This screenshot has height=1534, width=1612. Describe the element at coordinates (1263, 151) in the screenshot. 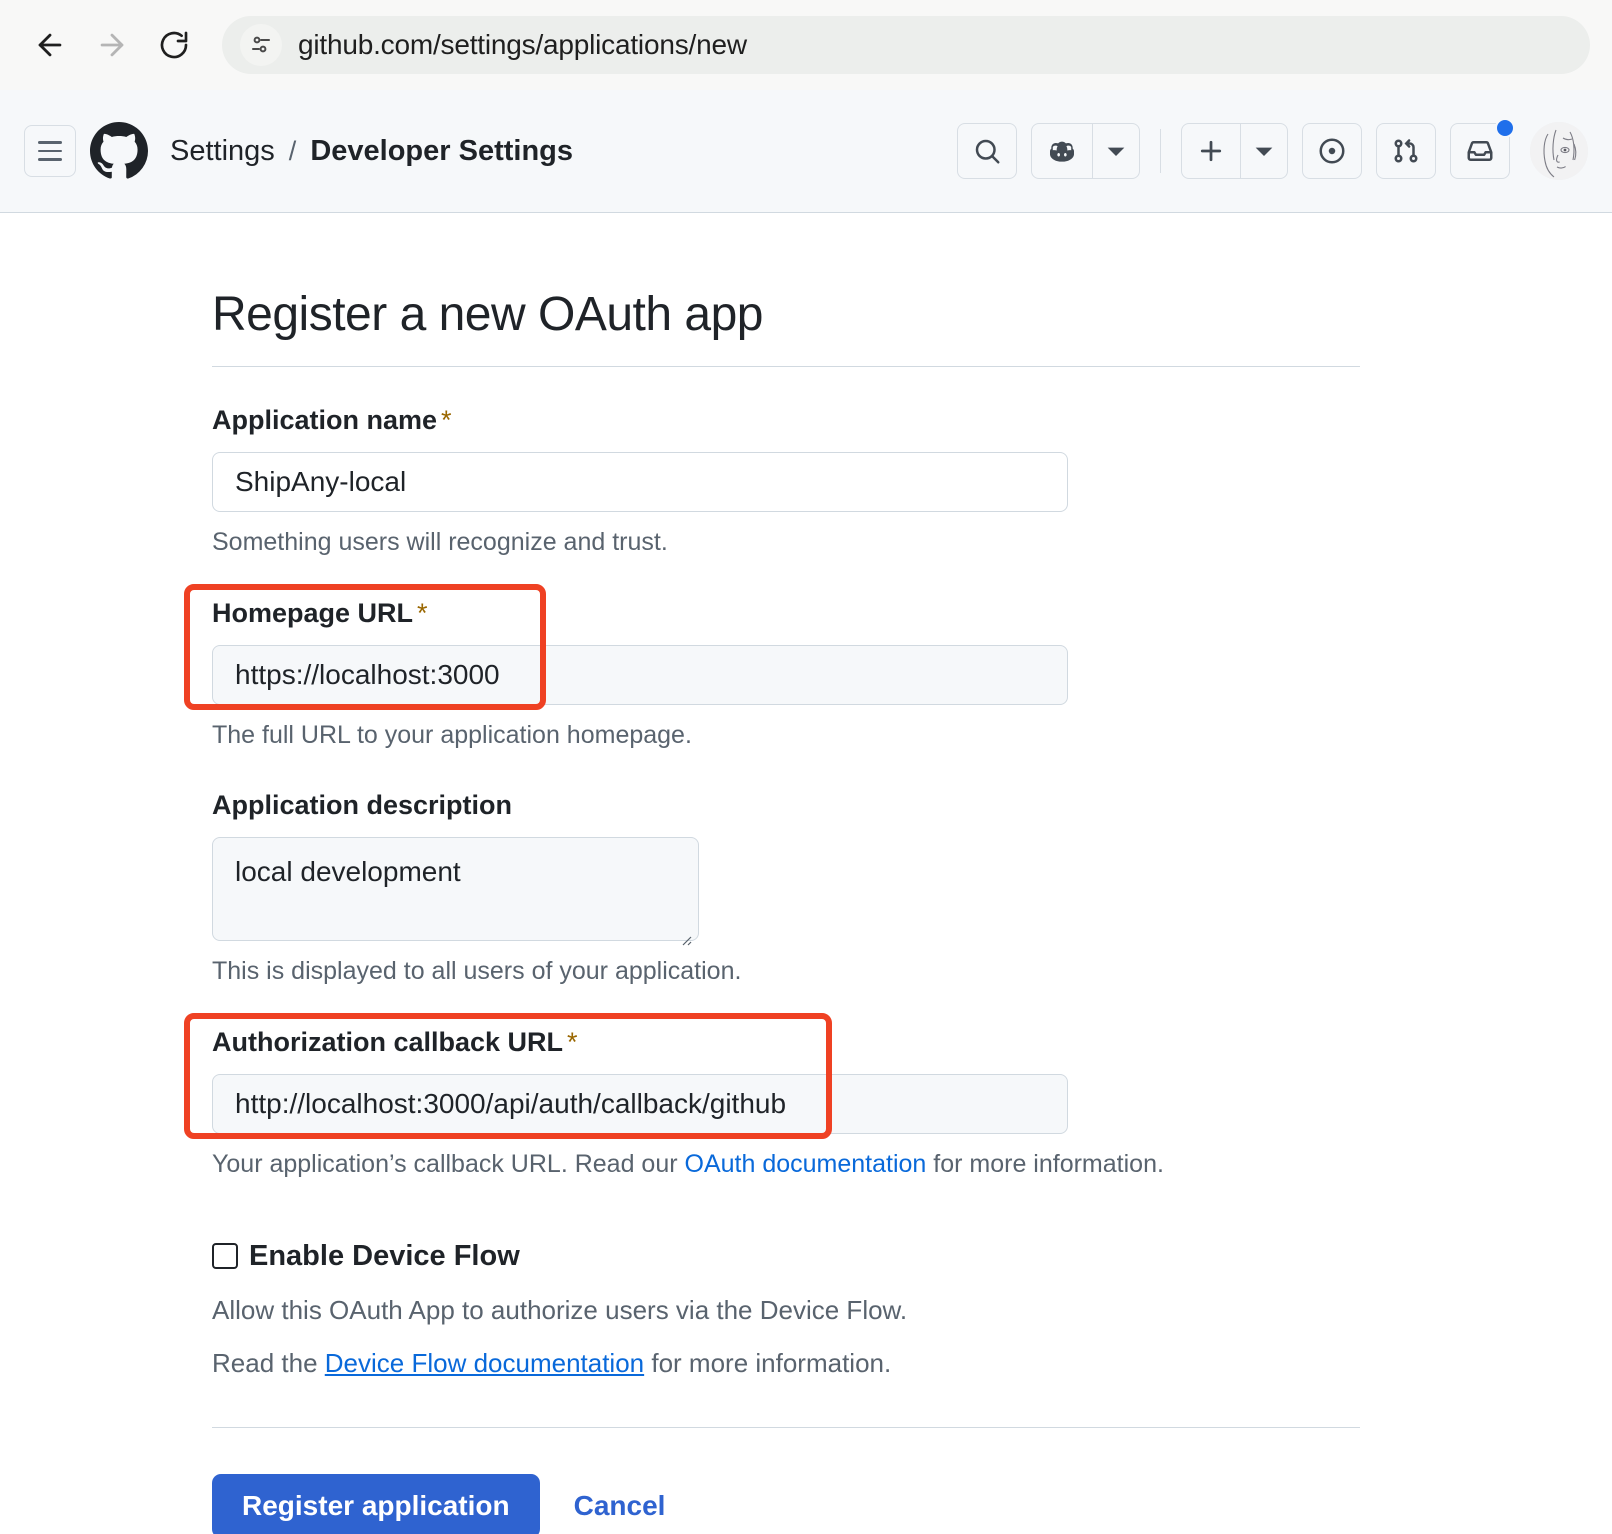

I see `create-new-chevron-down-icon` at that location.